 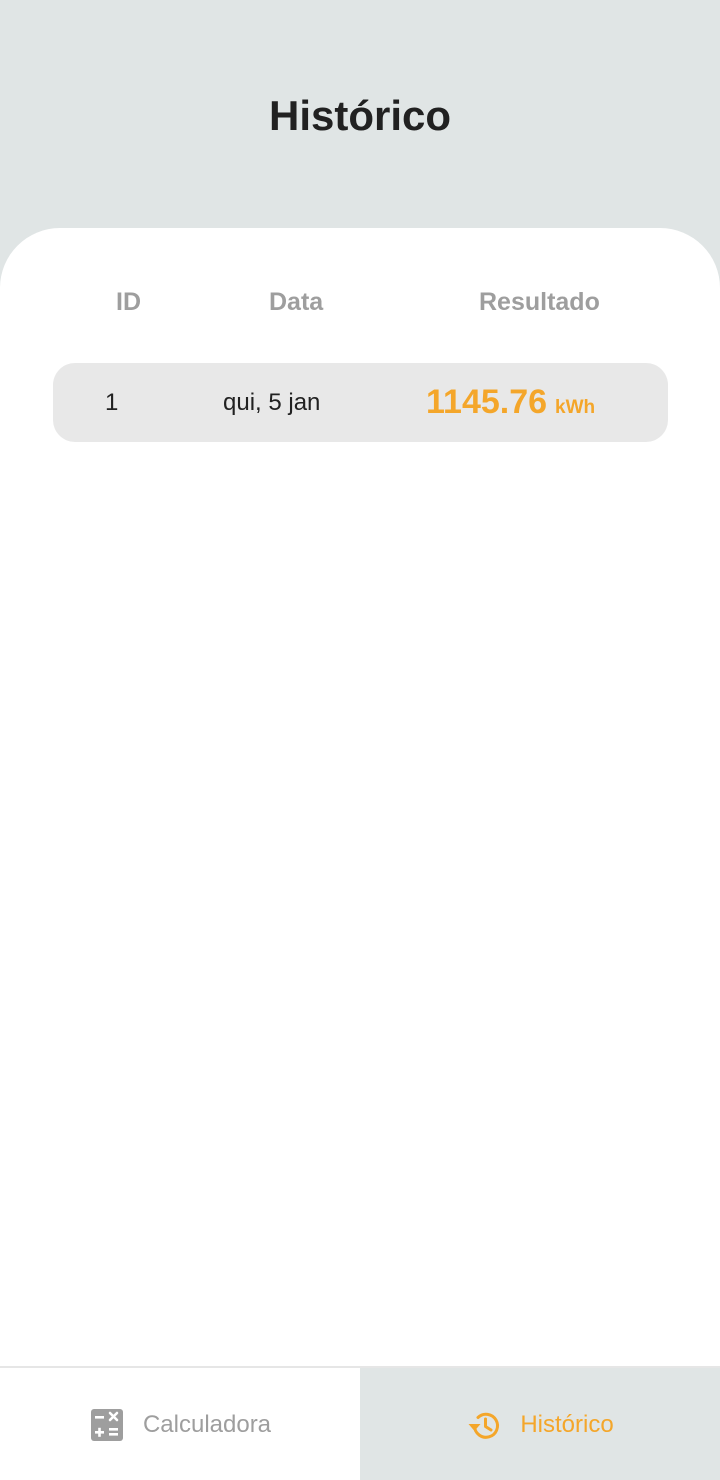 I want to click on table-header: ID Data Resultado, so click(x=360, y=302).